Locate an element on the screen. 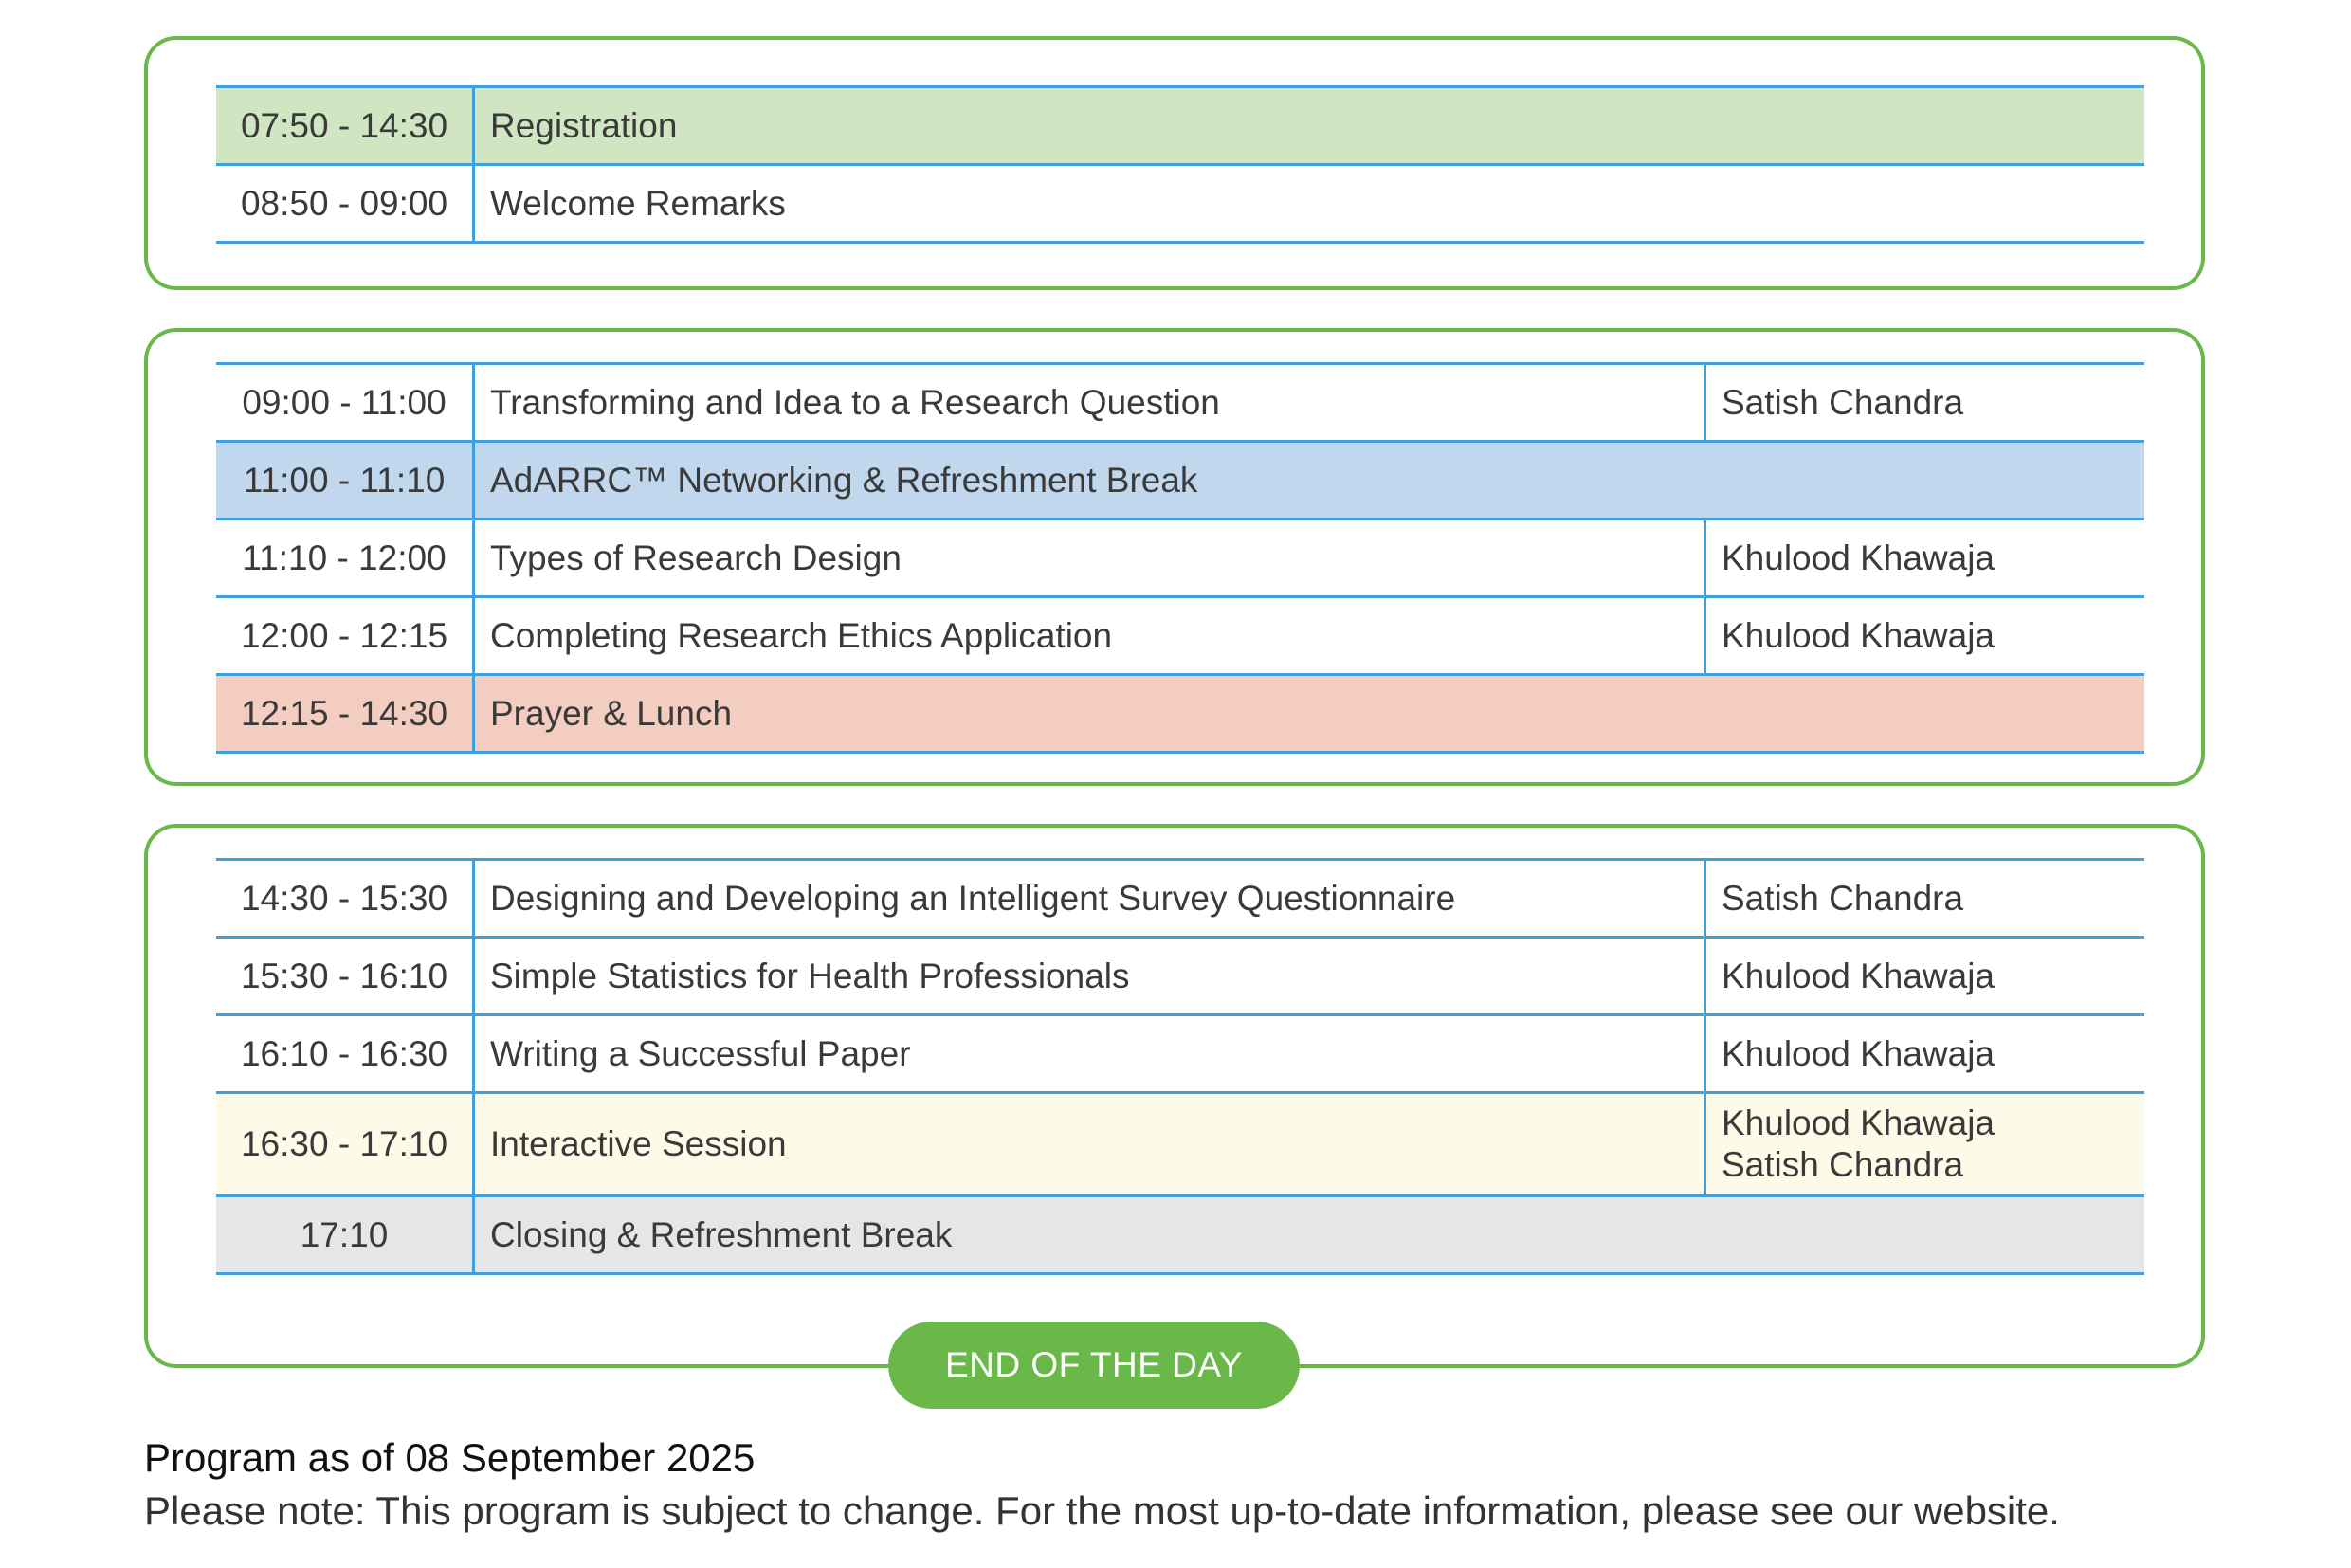 The height and width of the screenshot is (1568, 2351). time-cell: 11:10 - 12:00 is located at coordinates (346, 558).